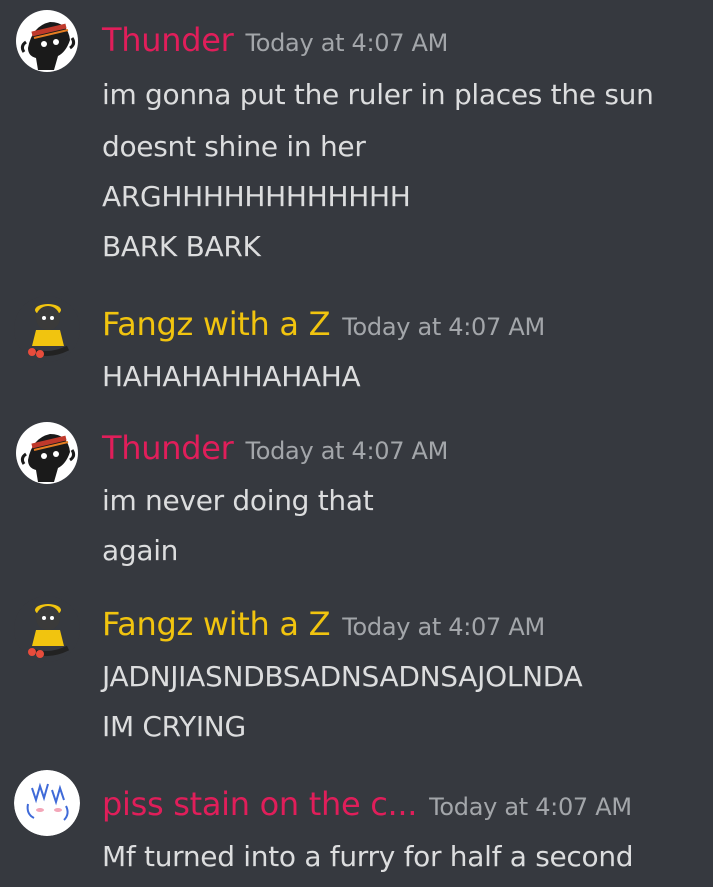  I want to click on message-text: Mf turned into a furry for half a second, so click(368, 856).